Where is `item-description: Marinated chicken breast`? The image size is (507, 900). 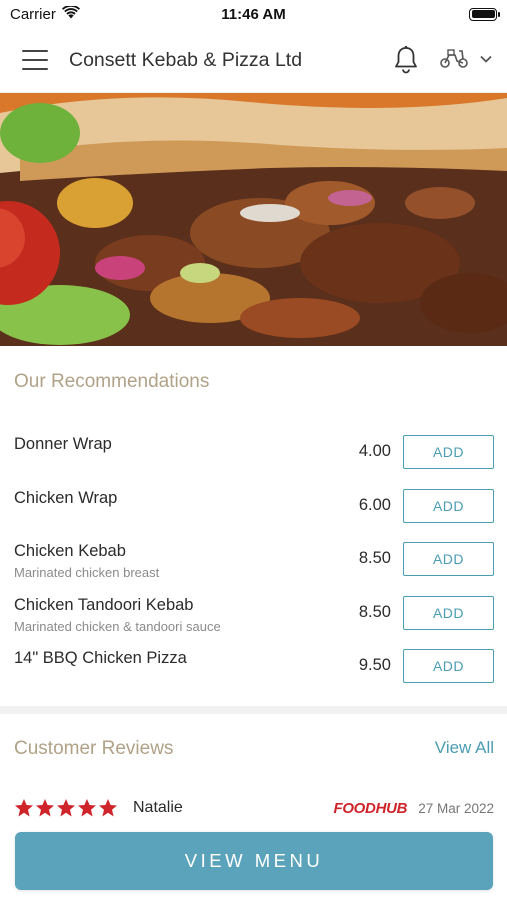
item-description: Marinated chicken breast is located at coordinates (87, 572).